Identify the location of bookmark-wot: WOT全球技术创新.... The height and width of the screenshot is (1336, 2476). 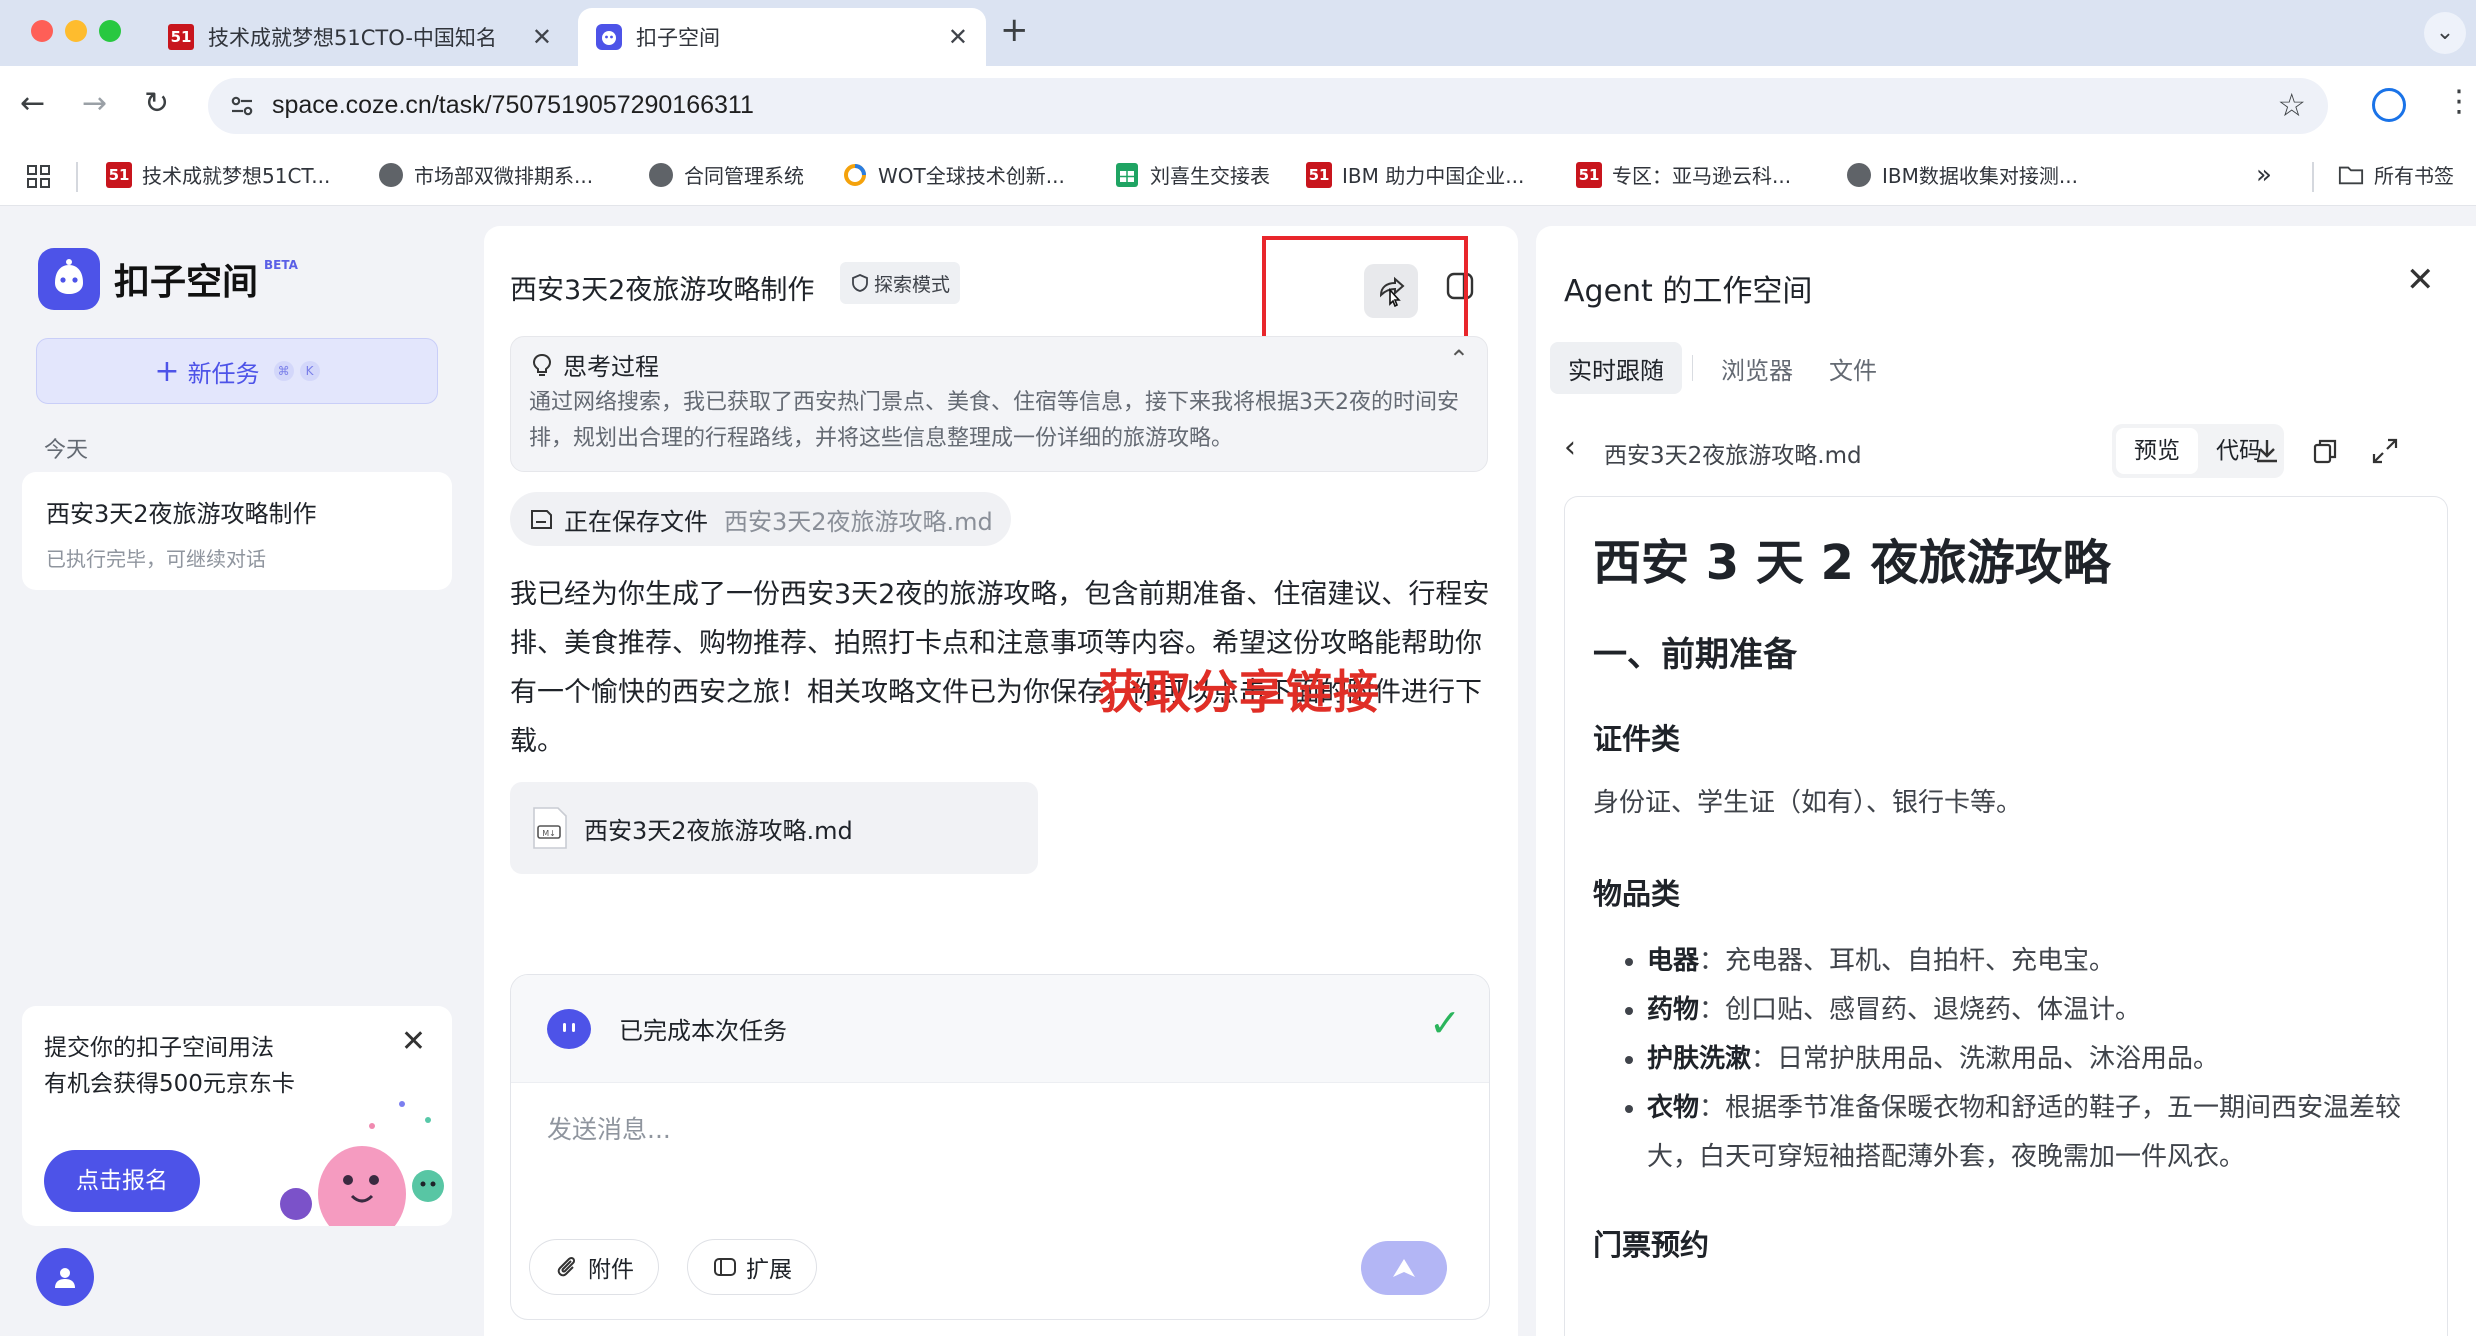
(953, 174).